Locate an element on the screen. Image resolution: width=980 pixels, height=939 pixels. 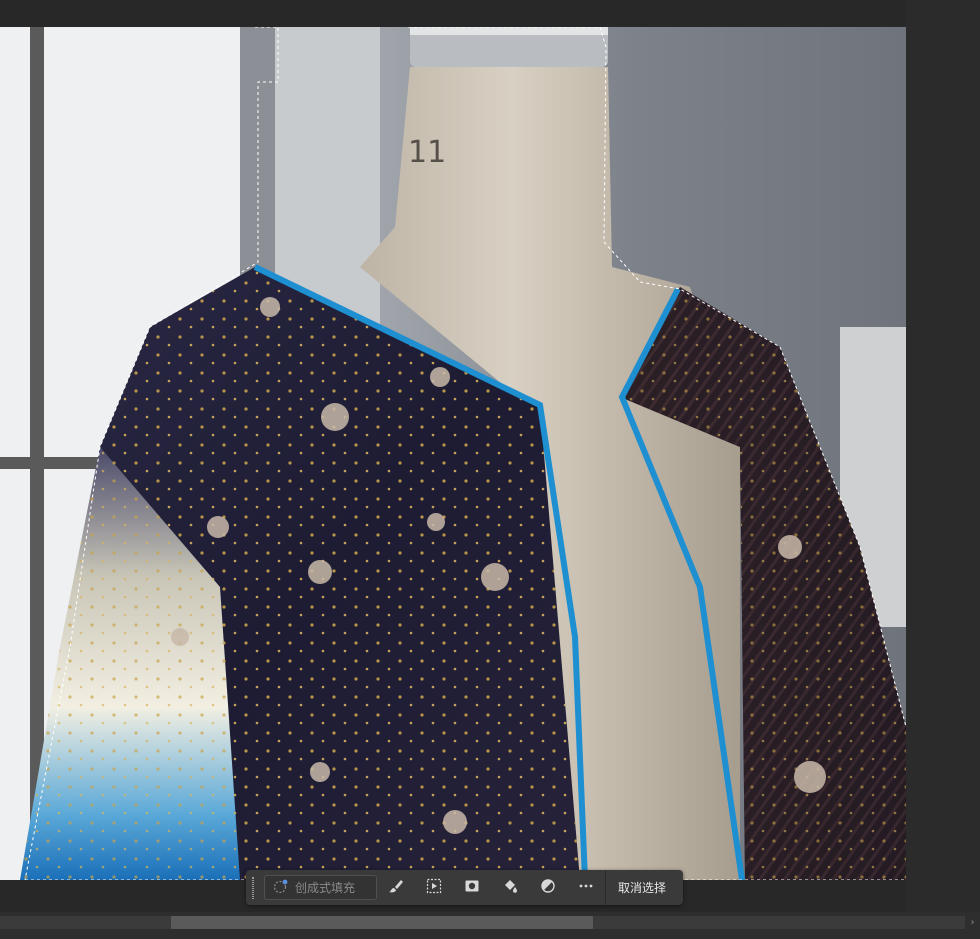
more-icon is located at coordinates (586, 888).